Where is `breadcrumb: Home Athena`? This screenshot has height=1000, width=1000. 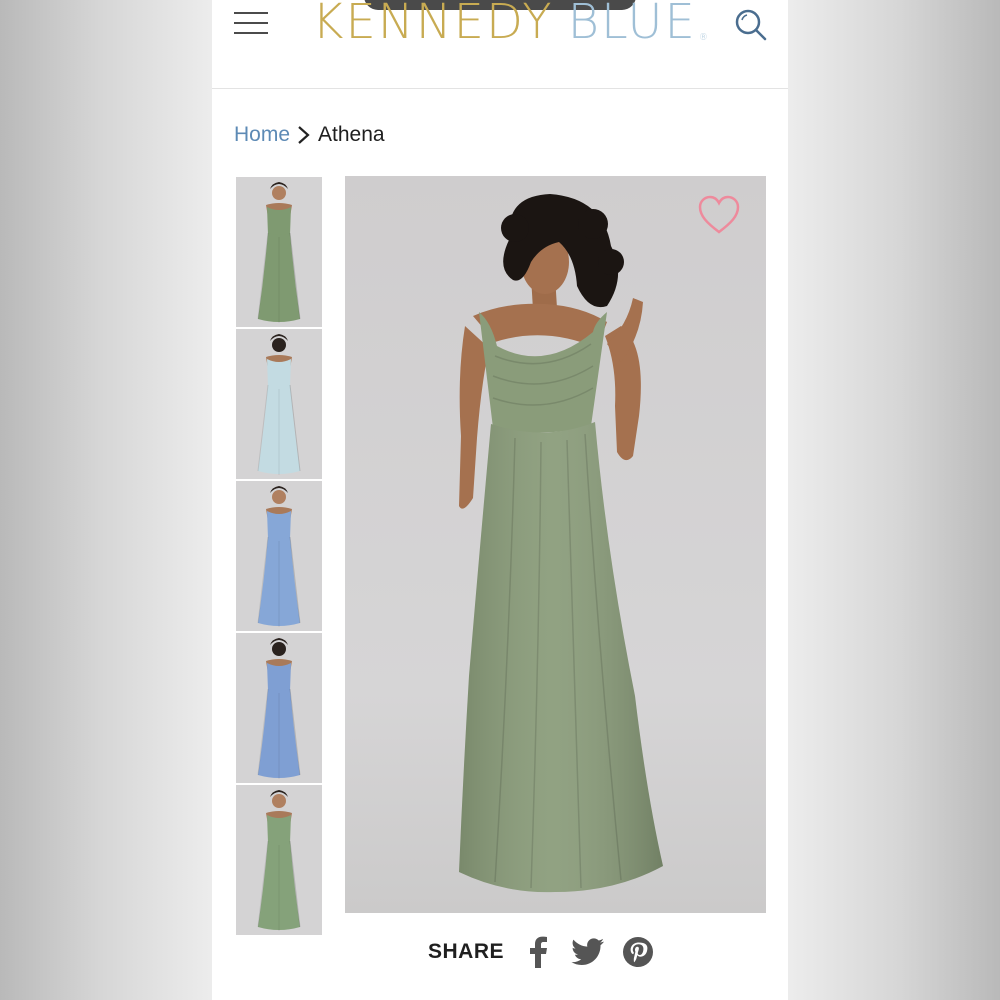 breadcrumb: Home Athena is located at coordinates (309, 135).